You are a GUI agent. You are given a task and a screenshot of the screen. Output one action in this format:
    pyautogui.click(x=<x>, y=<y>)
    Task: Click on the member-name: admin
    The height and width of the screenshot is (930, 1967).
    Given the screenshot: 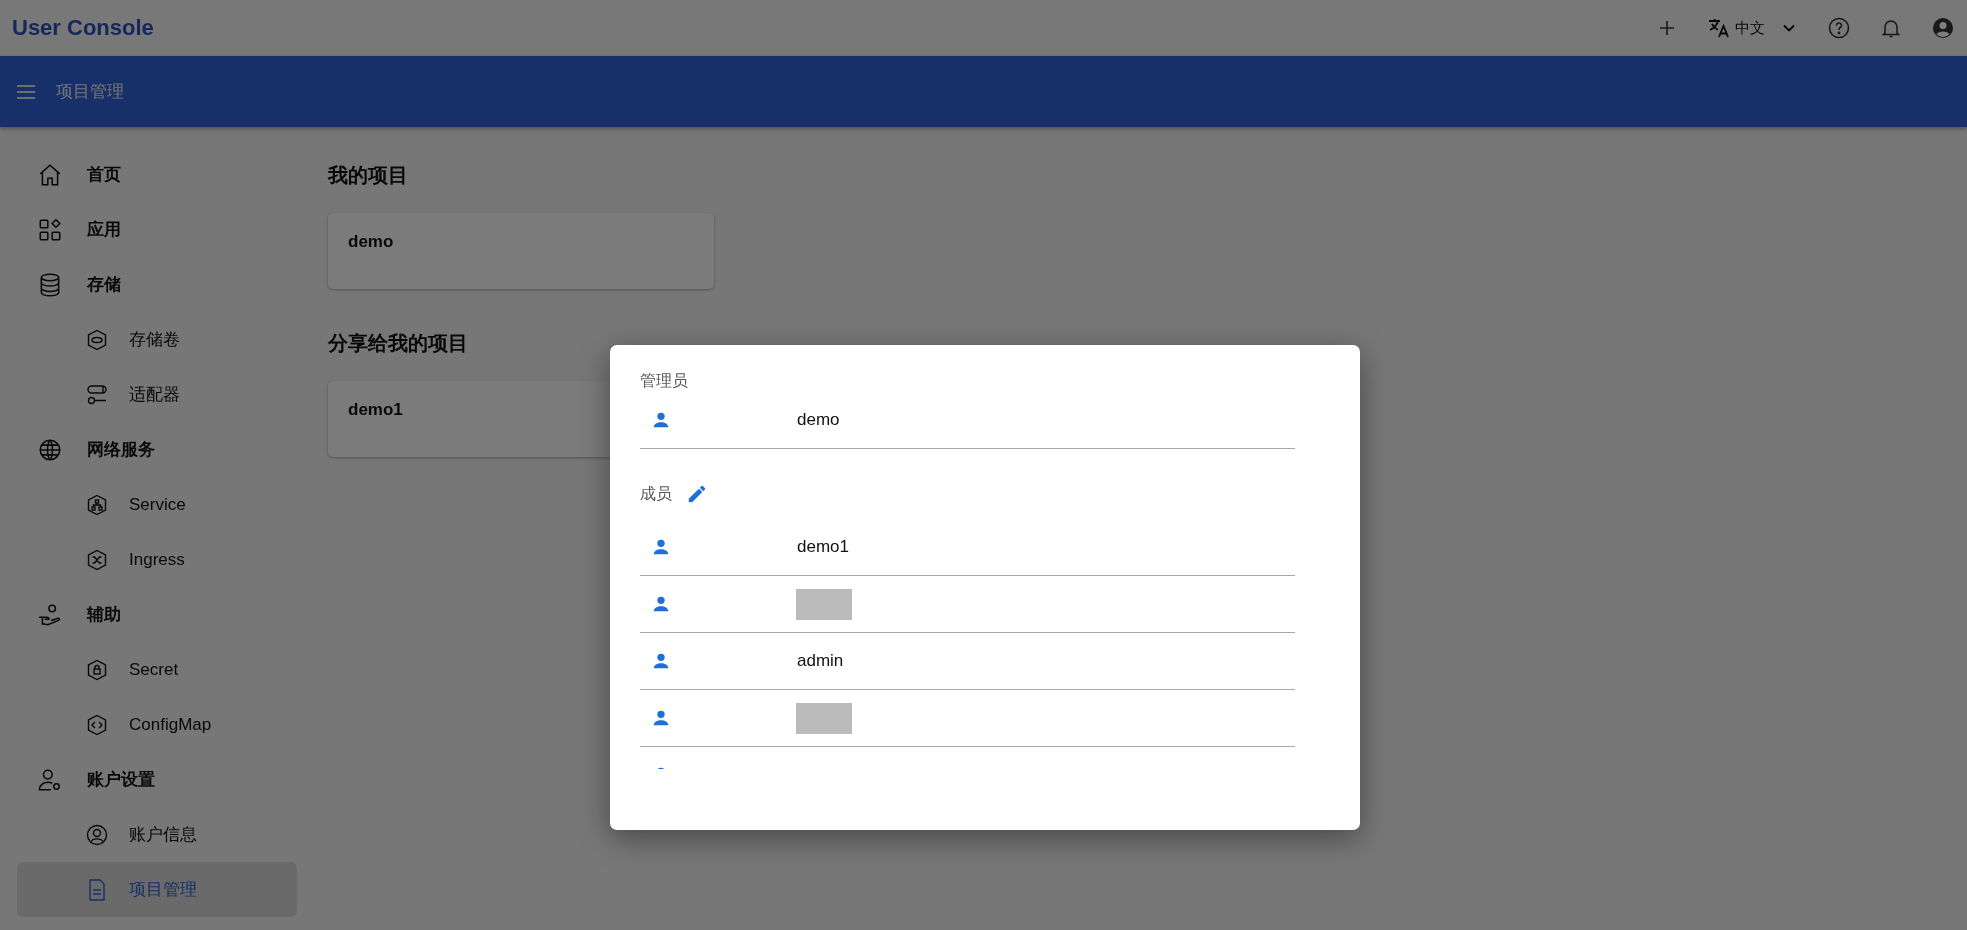 What is the action you would take?
    pyautogui.click(x=820, y=661)
    